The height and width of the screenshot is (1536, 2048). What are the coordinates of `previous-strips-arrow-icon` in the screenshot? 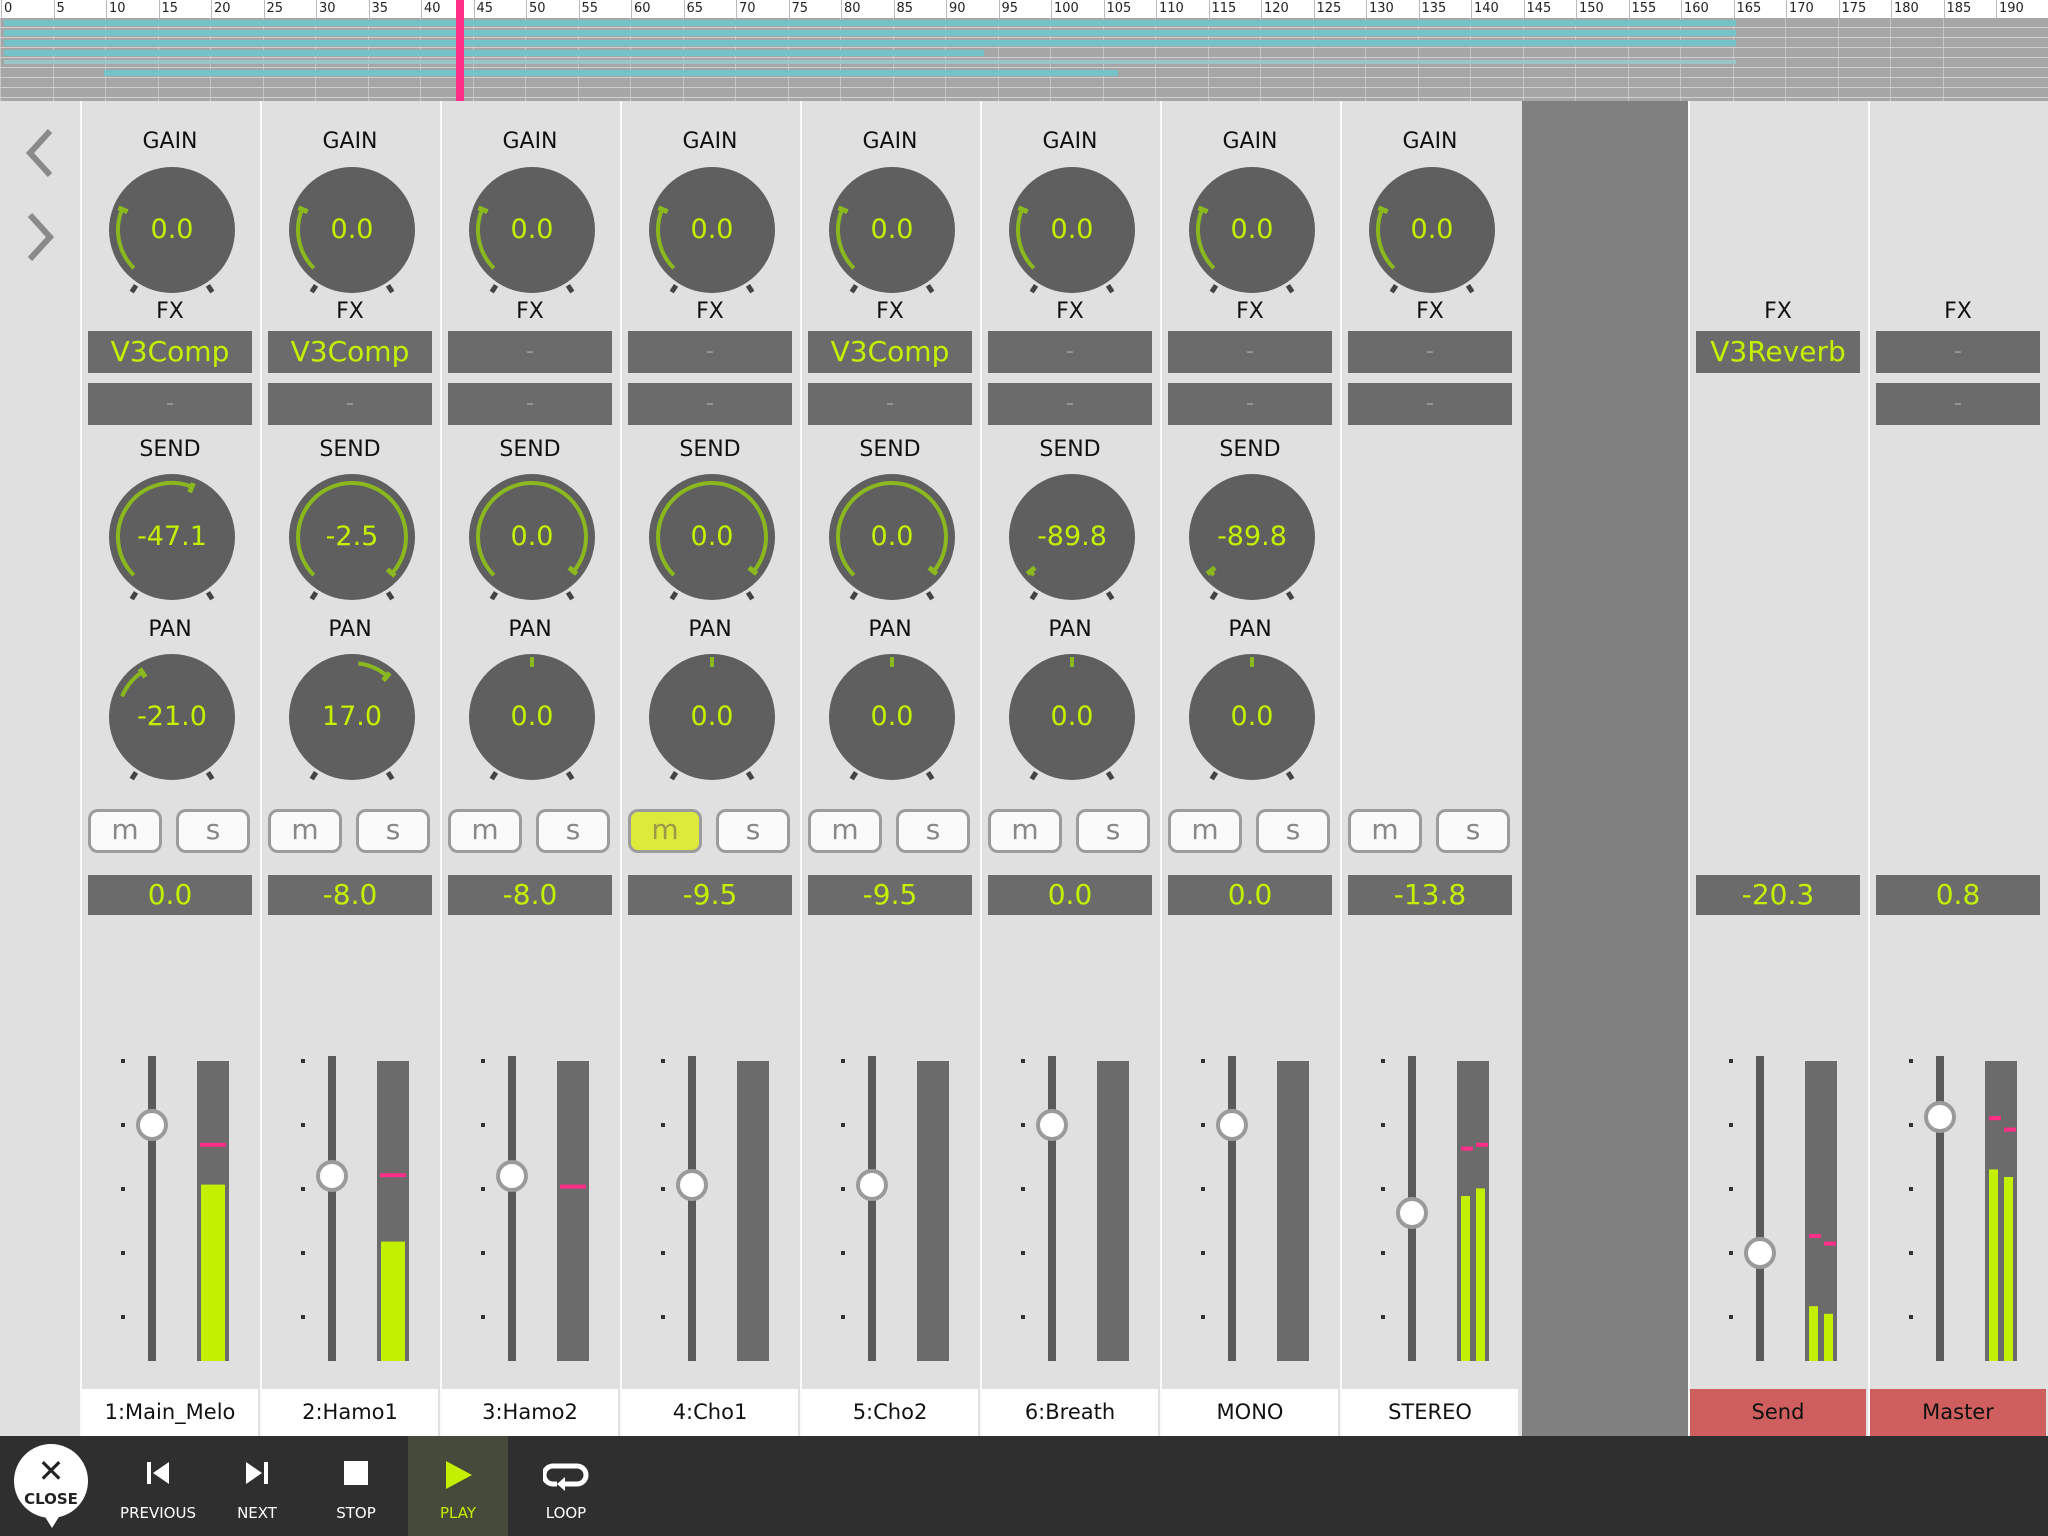 It's located at (40, 153).